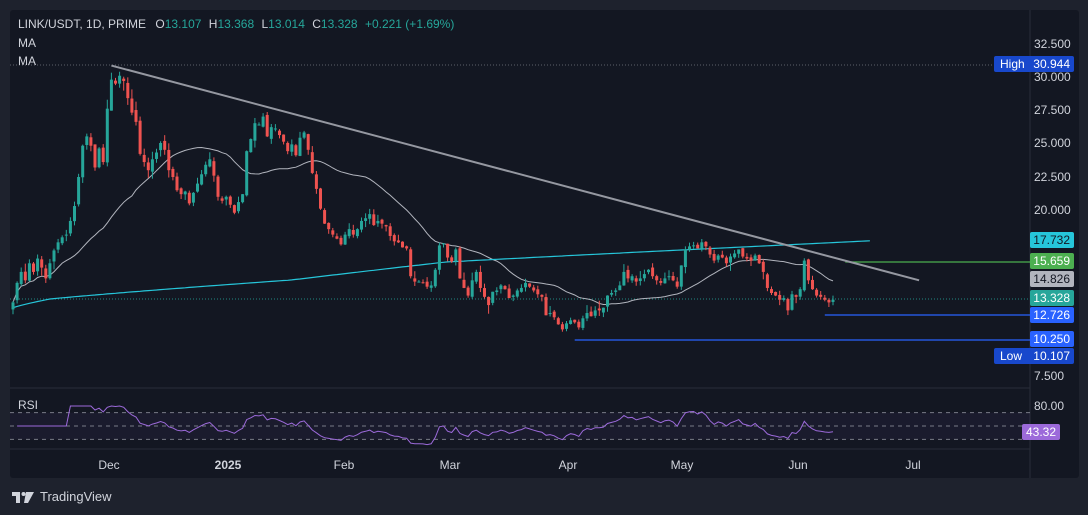 This screenshot has width=1088, height=515. I want to click on rsi-legend: RSI, so click(28, 405).